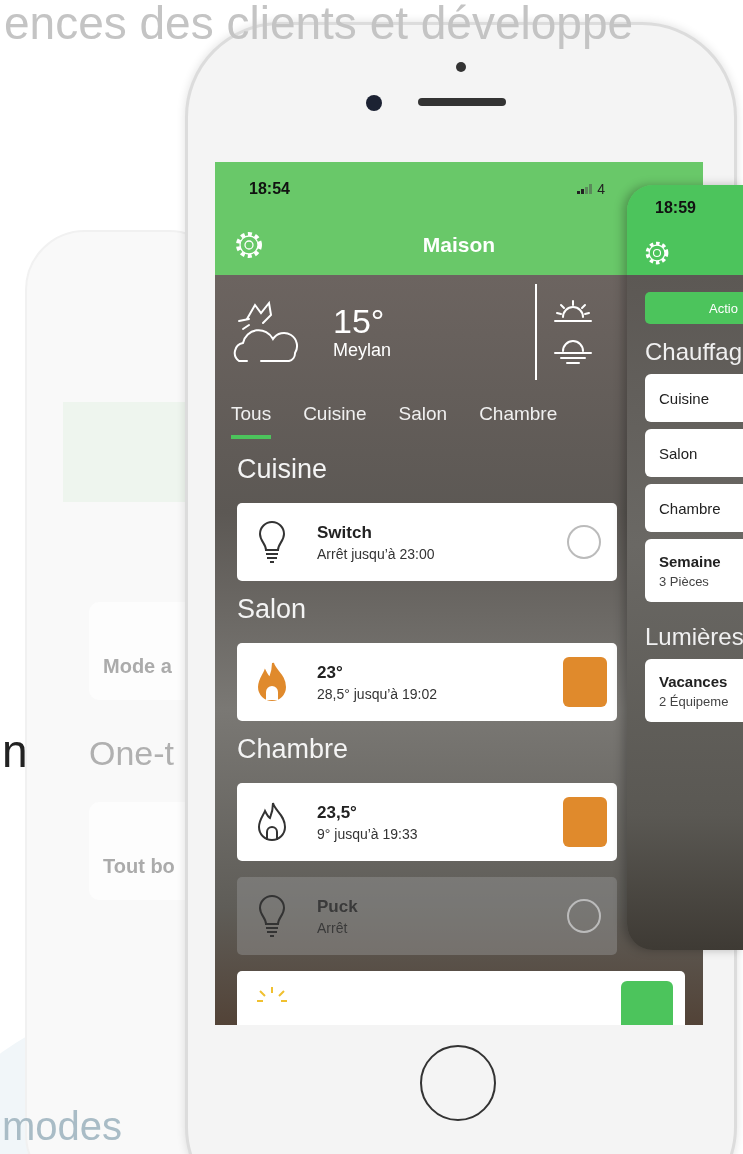  I want to click on list-card: Vacances 2 Équipeme, so click(694, 690).